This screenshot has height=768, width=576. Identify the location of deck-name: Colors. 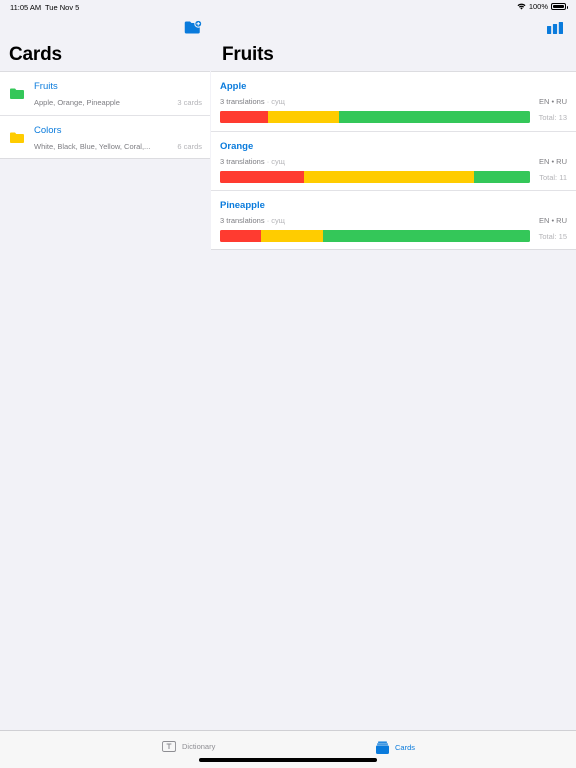
(48, 130).